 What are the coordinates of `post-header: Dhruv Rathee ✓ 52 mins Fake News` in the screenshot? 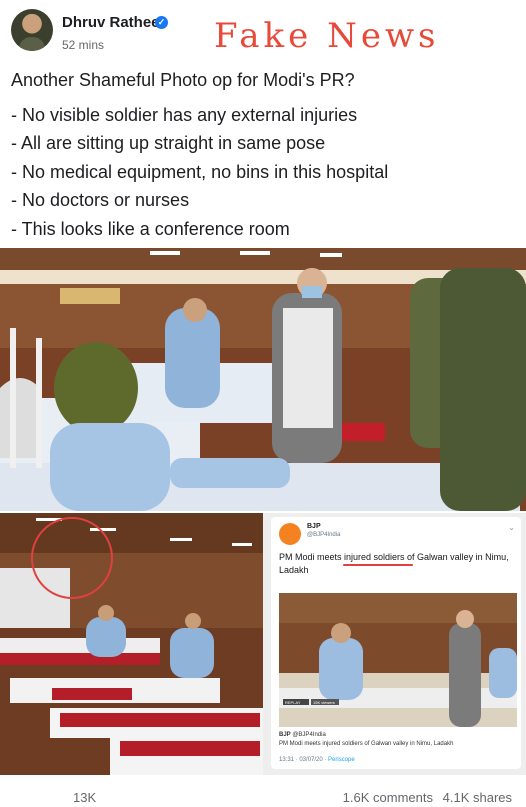 It's located at (263, 30).